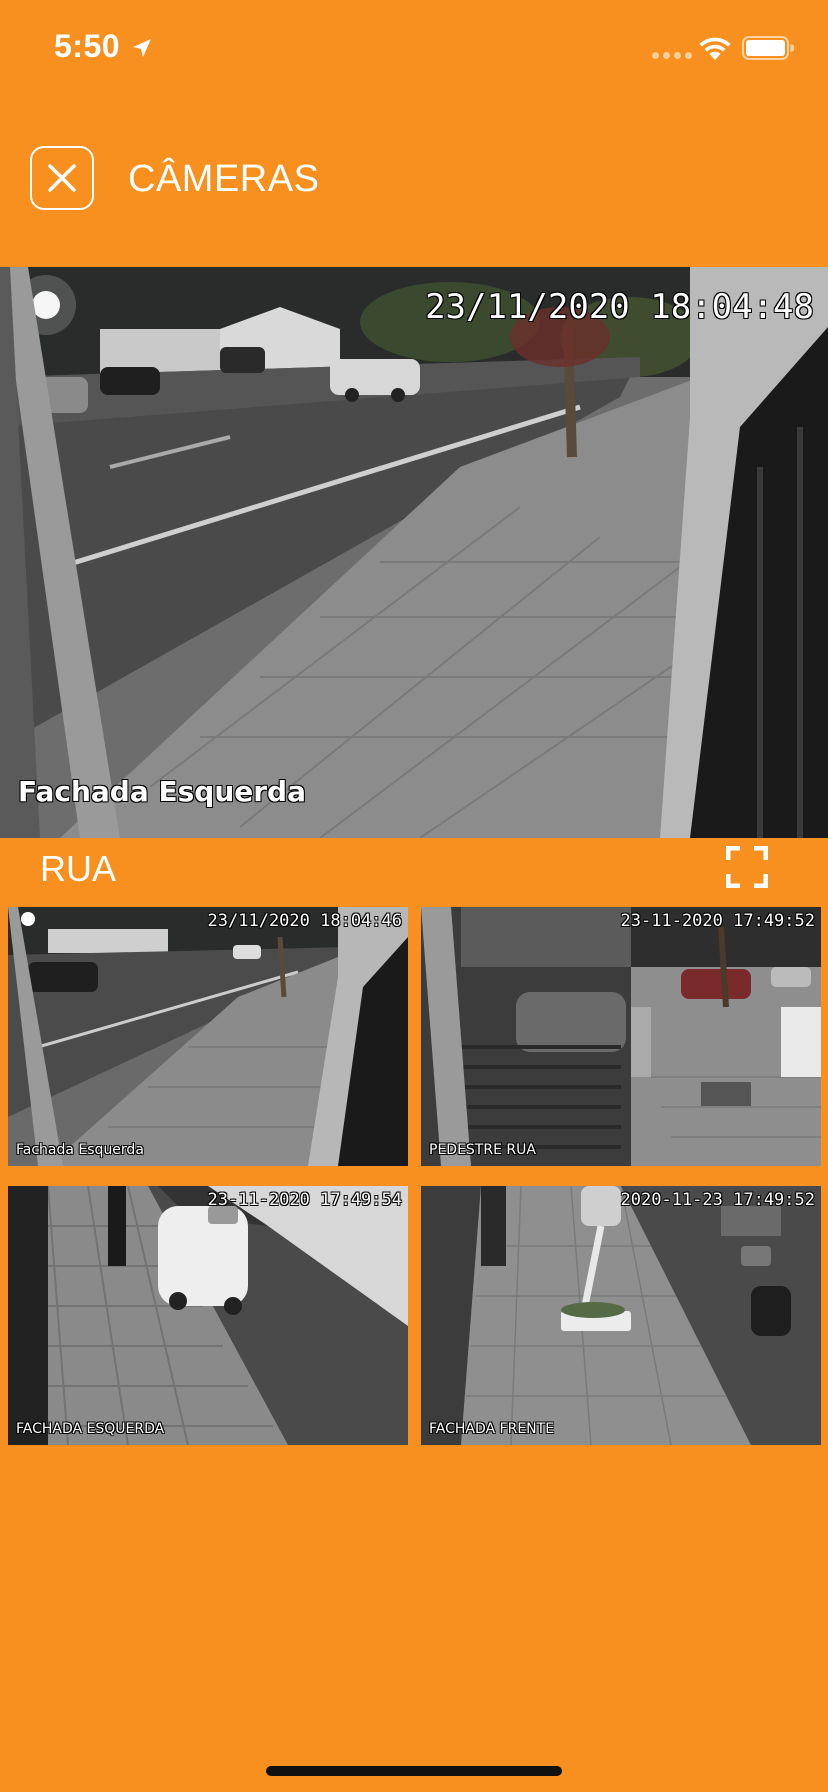 Image resolution: width=828 pixels, height=1792 pixels. I want to click on camera-thumbnail: 23-11-2020 17:49:54 FACHADA ESQUERDA, so click(208, 1315).